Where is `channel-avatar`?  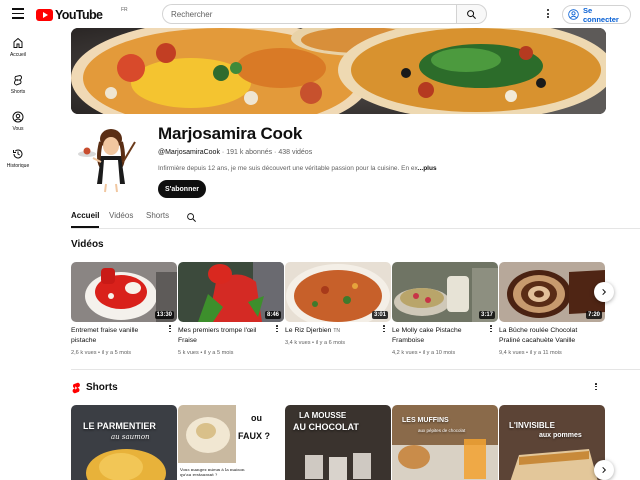
channel-avatar is located at coordinates (109, 160).